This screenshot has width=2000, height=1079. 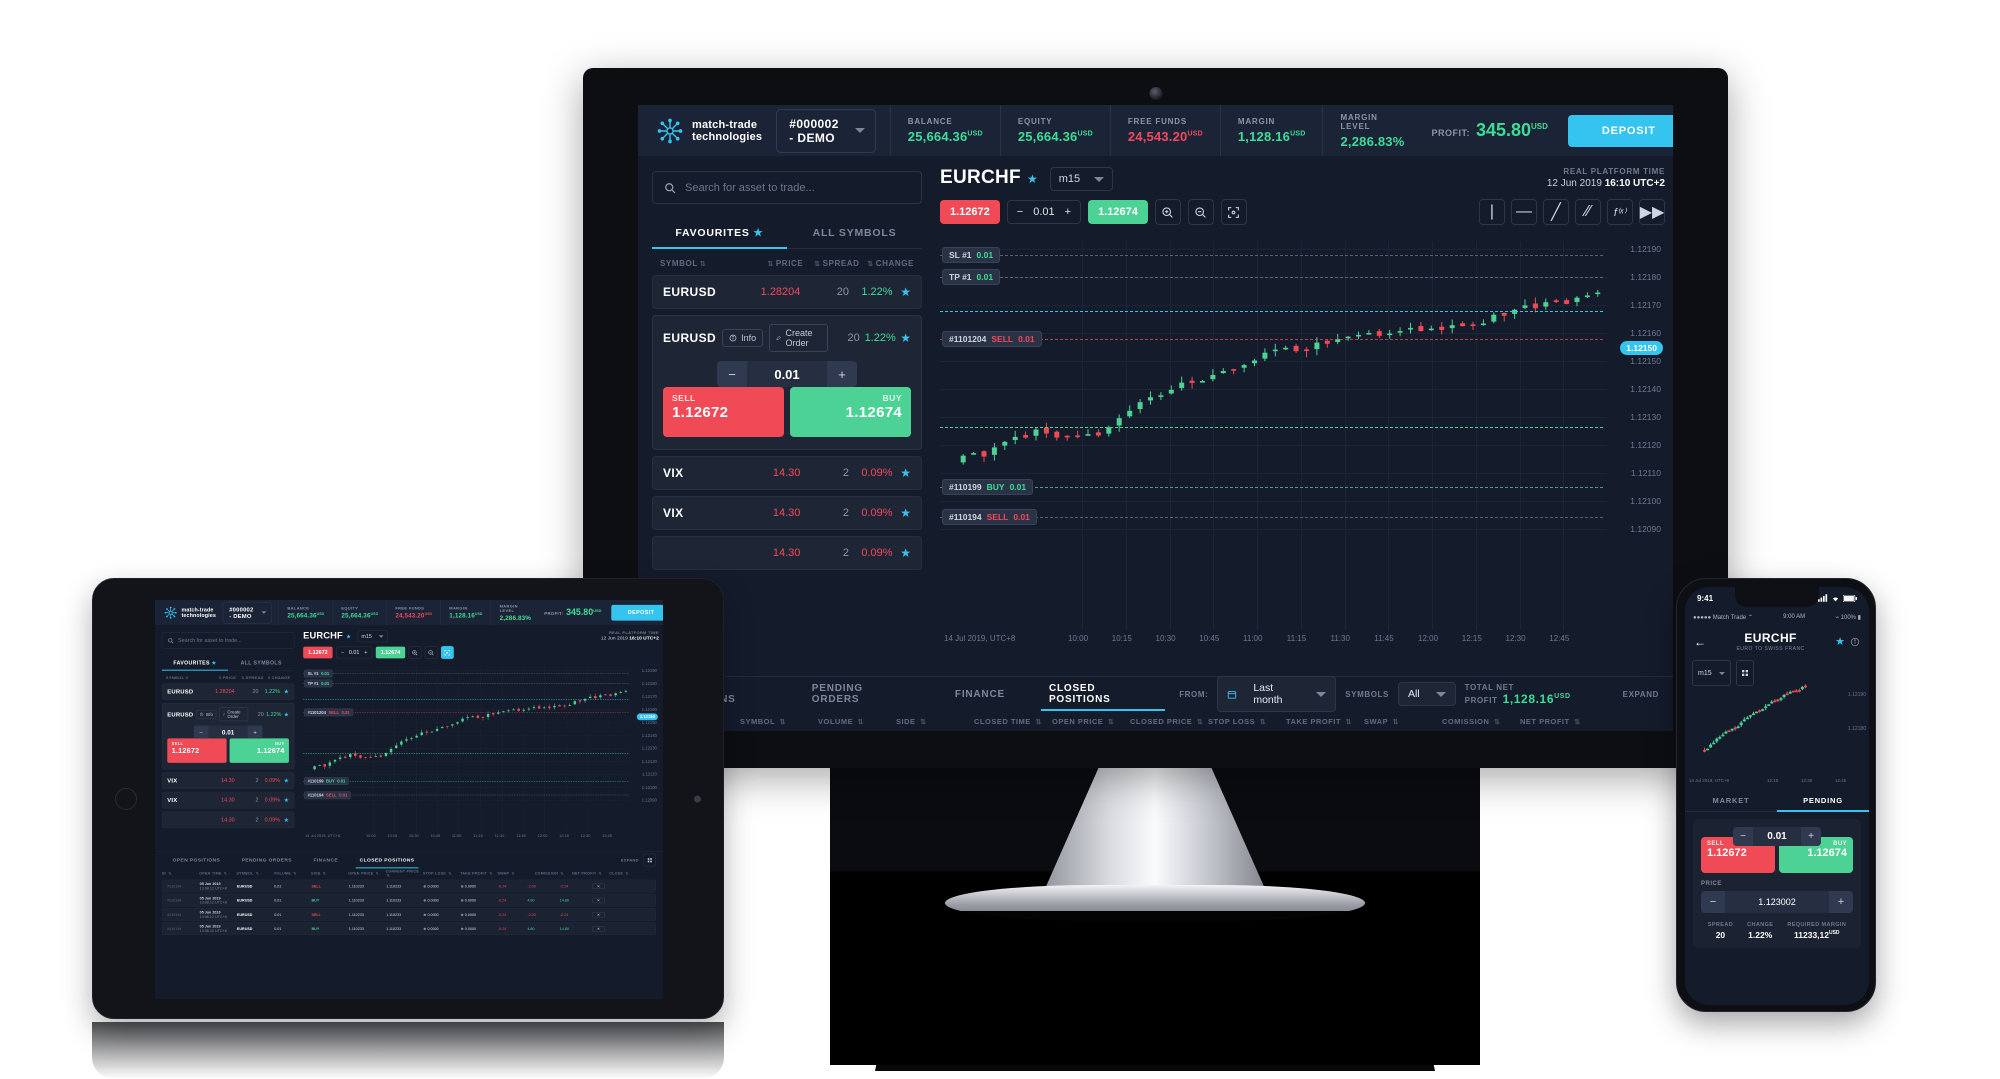 I want to click on column-header-comission: COMISSION ⇅, so click(x=1481, y=721).